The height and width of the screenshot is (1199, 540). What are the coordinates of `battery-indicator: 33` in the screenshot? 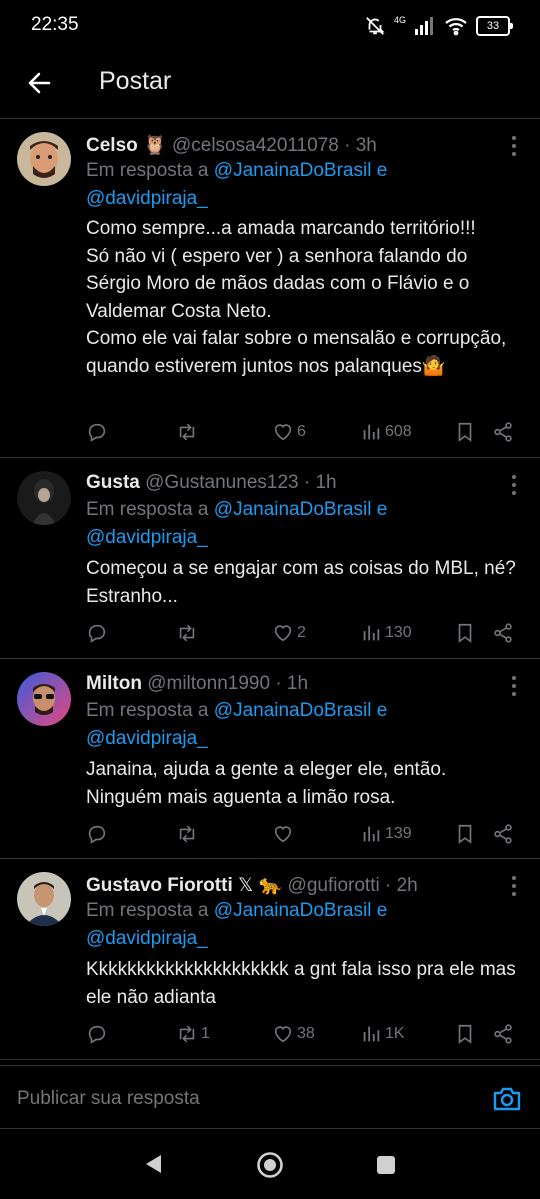 It's located at (494, 26).